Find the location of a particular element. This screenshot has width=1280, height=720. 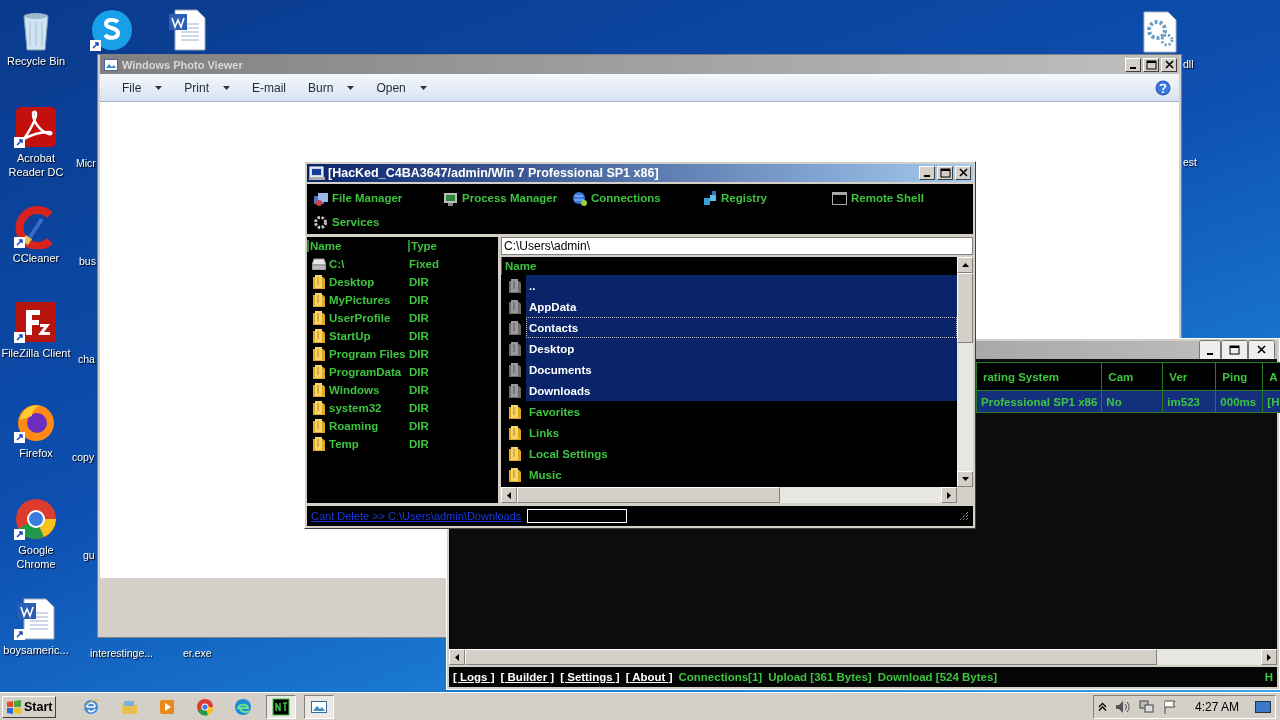

file-item: Music is located at coordinates (741, 474).